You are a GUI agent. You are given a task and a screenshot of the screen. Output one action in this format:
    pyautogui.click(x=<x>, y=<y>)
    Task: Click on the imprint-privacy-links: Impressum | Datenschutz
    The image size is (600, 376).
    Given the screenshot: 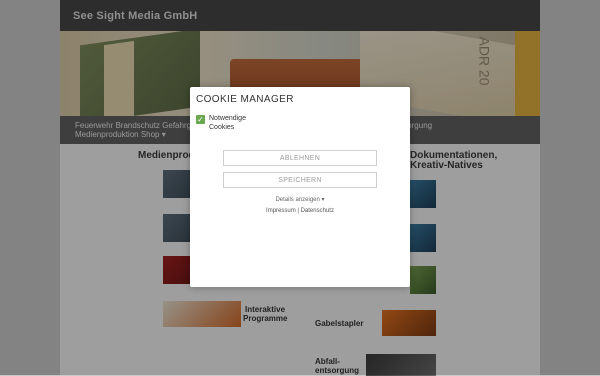 What is the action you would take?
    pyautogui.click(x=300, y=211)
    